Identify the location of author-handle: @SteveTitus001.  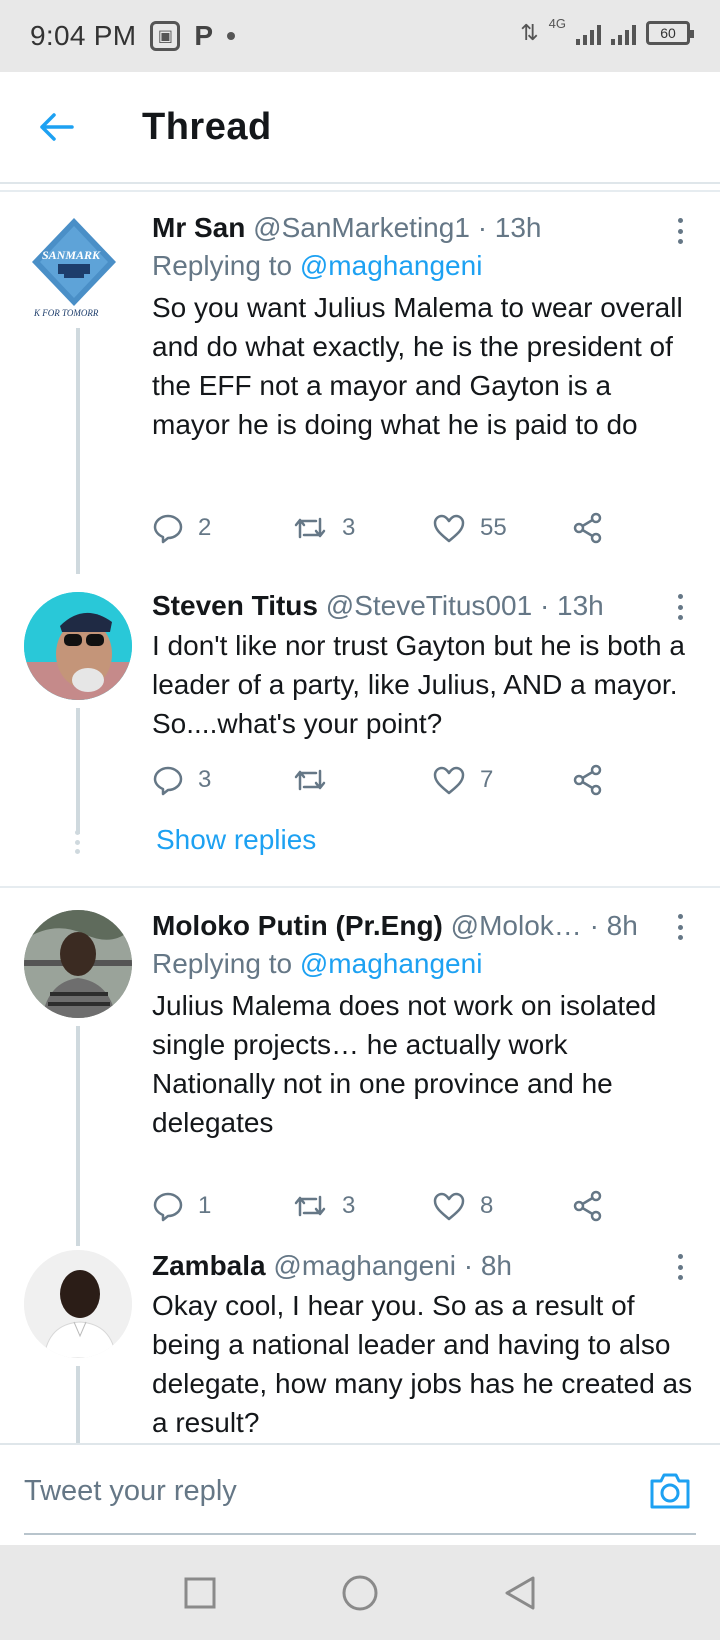
(429, 605).